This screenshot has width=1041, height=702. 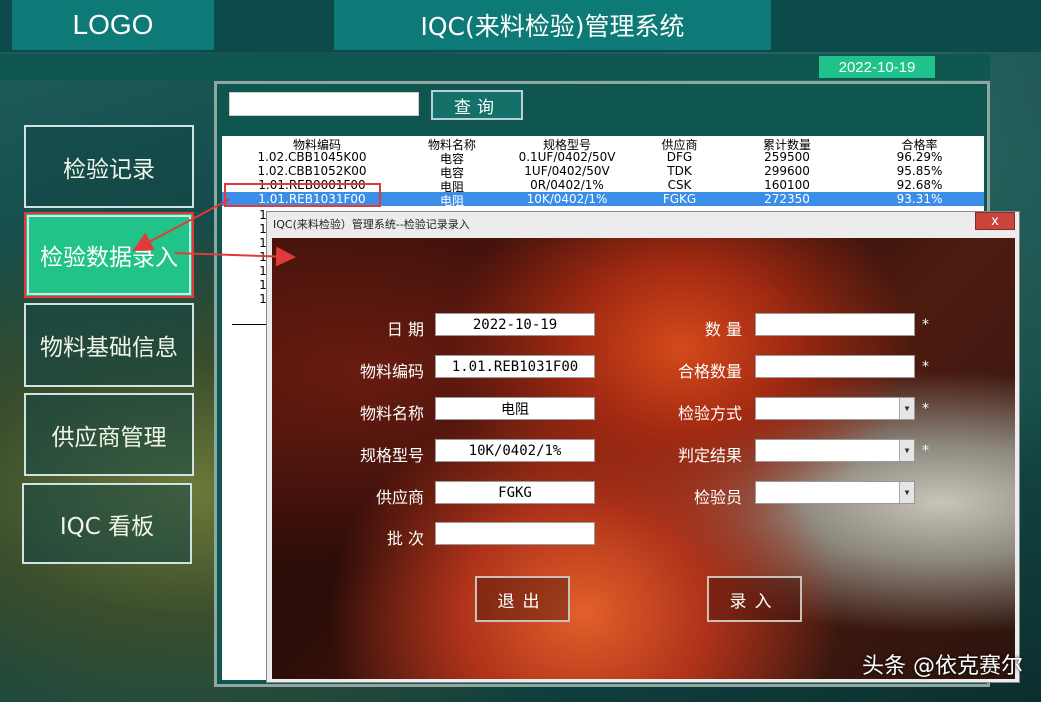 What do you see at coordinates (405, 538) in the screenshot?
I see `label-batch: 批 次` at bounding box center [405, 538].